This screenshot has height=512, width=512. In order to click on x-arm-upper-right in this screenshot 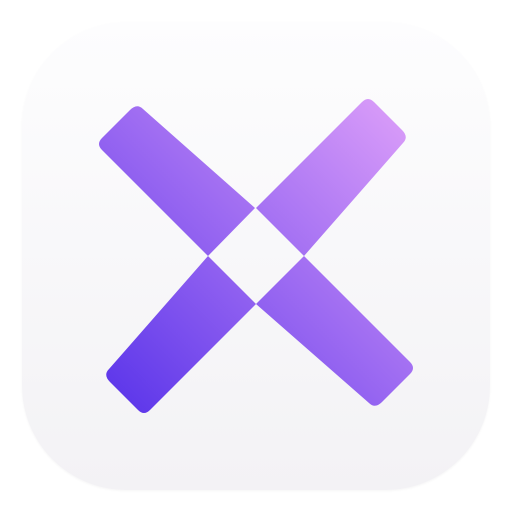, I will do `click(331, 177)`.